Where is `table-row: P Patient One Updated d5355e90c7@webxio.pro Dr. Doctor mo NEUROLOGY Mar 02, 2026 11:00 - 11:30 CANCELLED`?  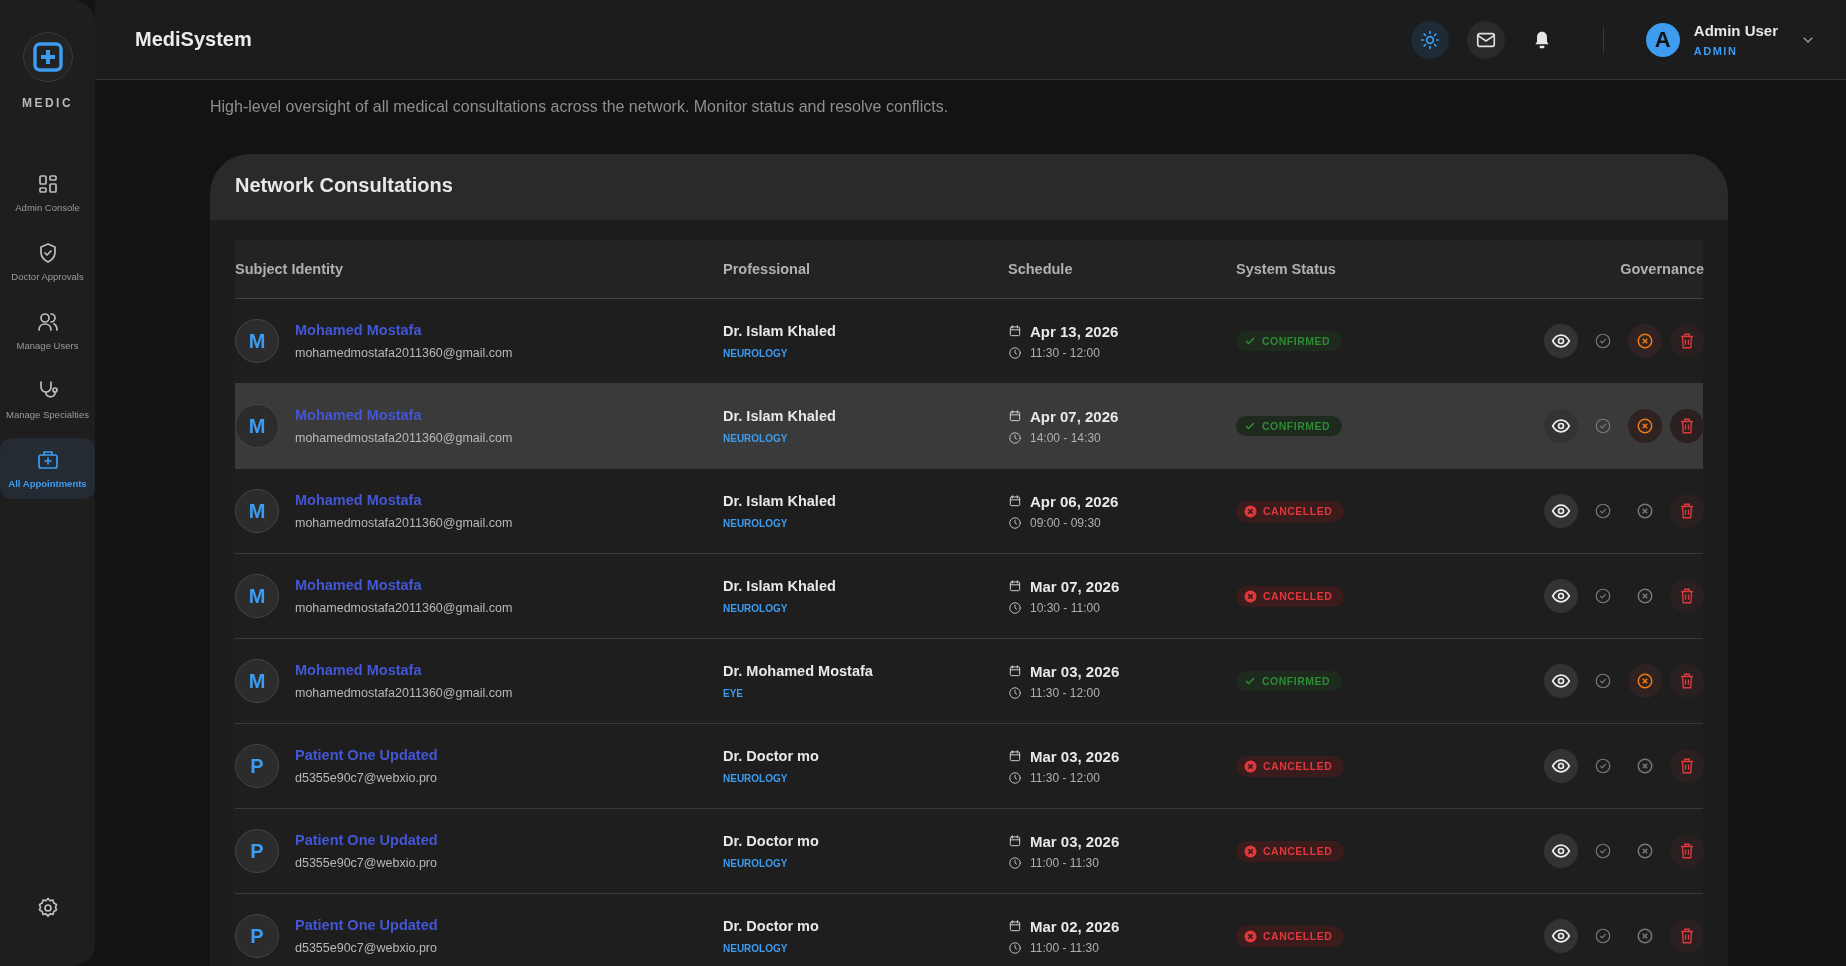 table-row: P Patient One Updated d5355e90c7@webxio.pro Dr. Doctor mo NEUROLOGY Mar 02, 2026 11:00 - 11:30 CANCELLED is located at coordinates (969, 930).